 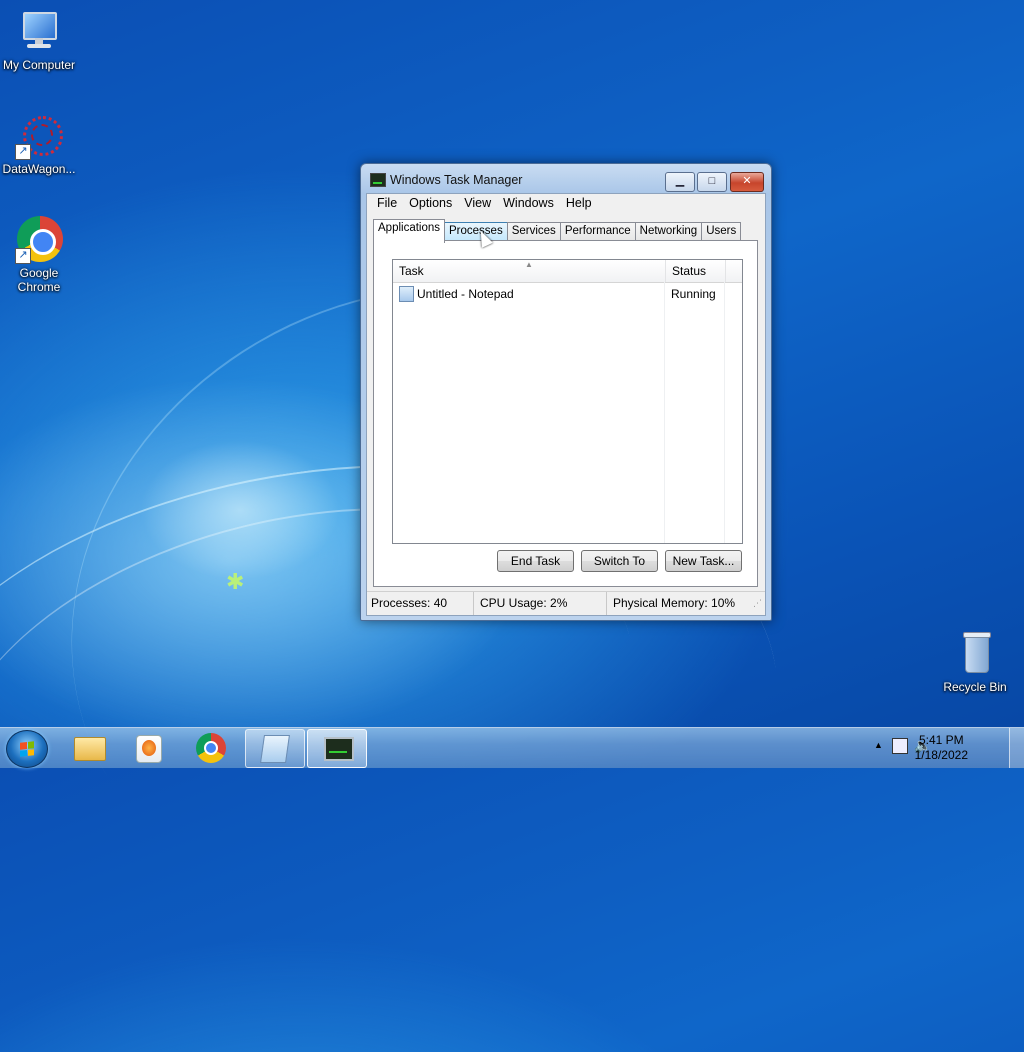 I want to click on taskbar-task-manager, so click(x=337, y=748).